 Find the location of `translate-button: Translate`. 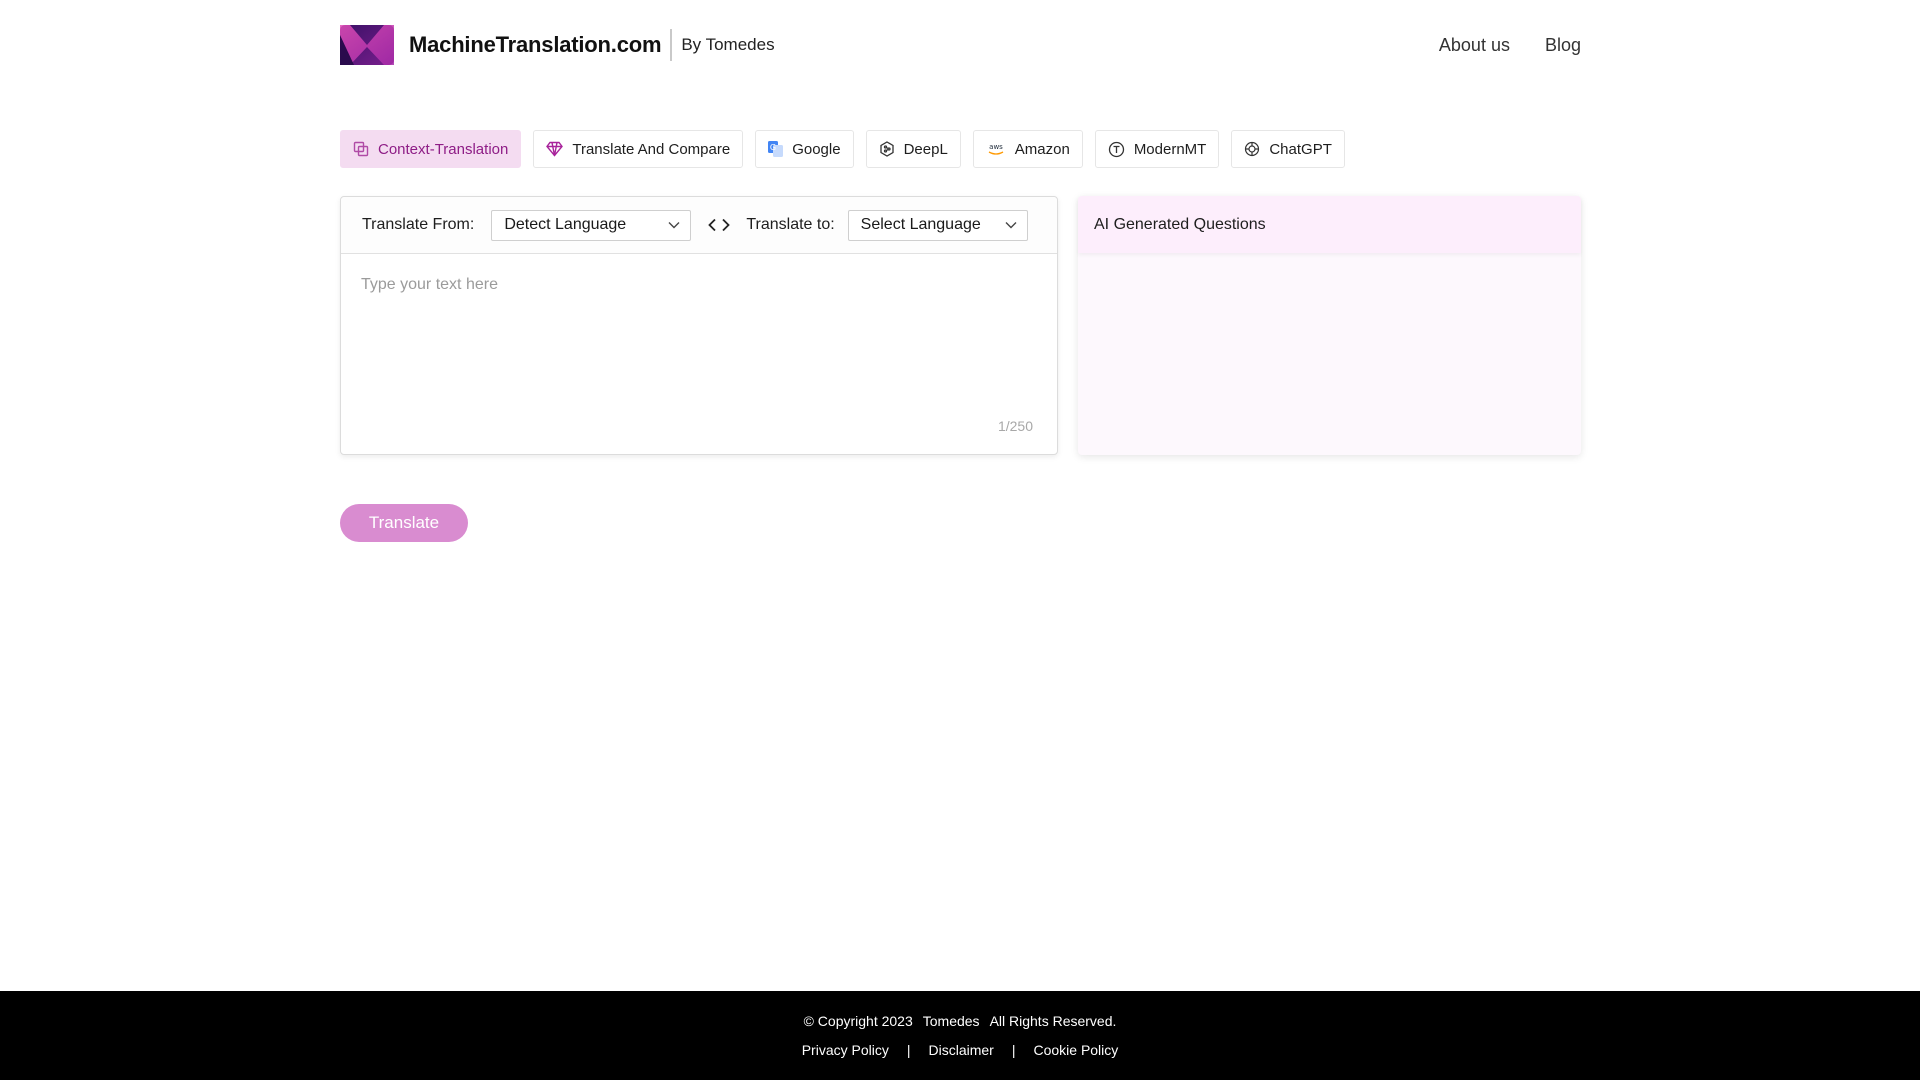

translate-button: Translate is located at coordinates (404, 523).